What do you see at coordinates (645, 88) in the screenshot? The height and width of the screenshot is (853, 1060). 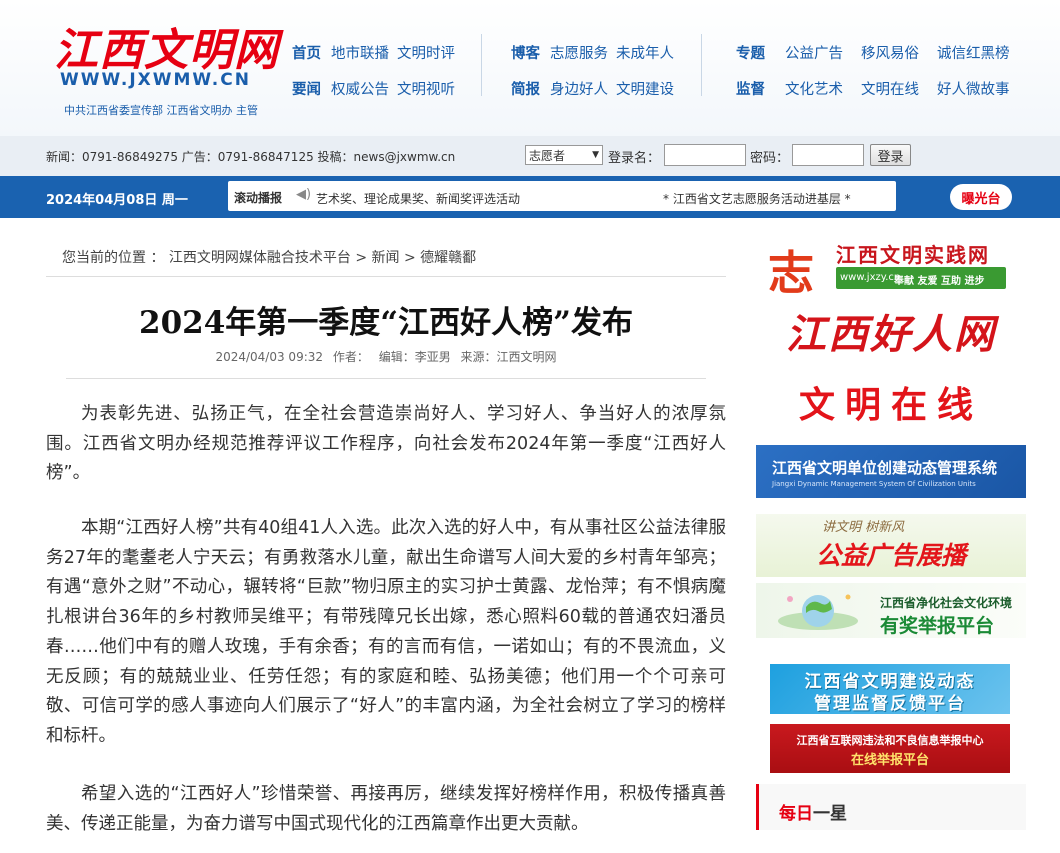 I see `nav-link: 文明建设` at bounding box center [645, 88].